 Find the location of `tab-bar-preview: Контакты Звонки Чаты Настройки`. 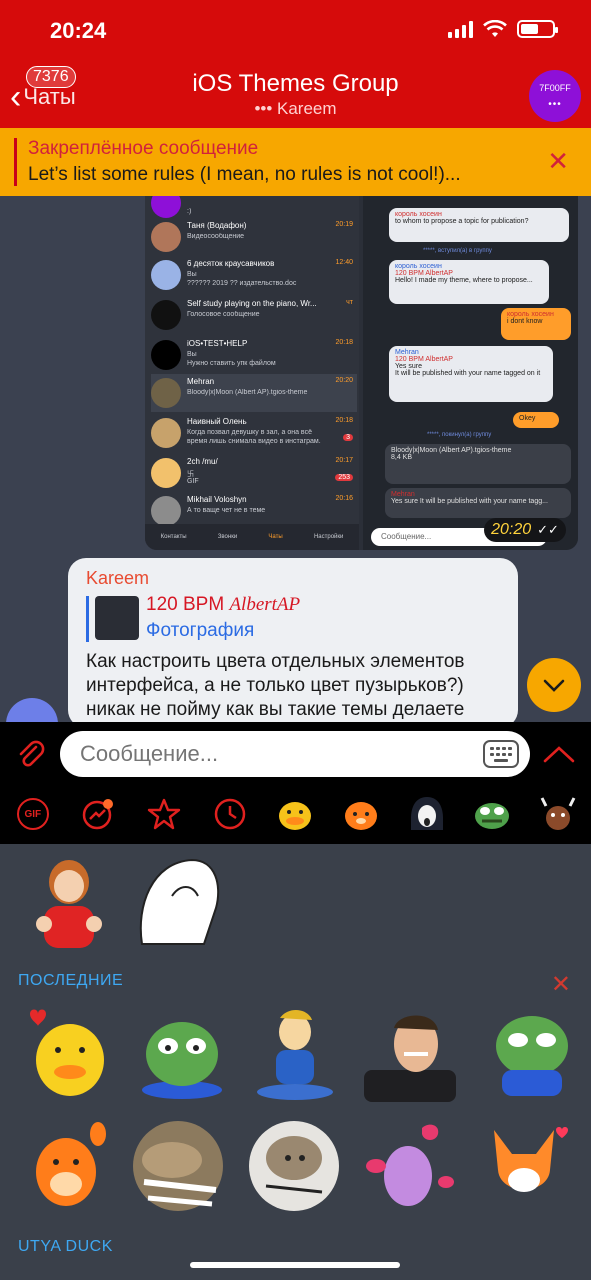

tab-bar-preview: Контакты Звонки Чаты Настройки is located at coordinates (252, 537).